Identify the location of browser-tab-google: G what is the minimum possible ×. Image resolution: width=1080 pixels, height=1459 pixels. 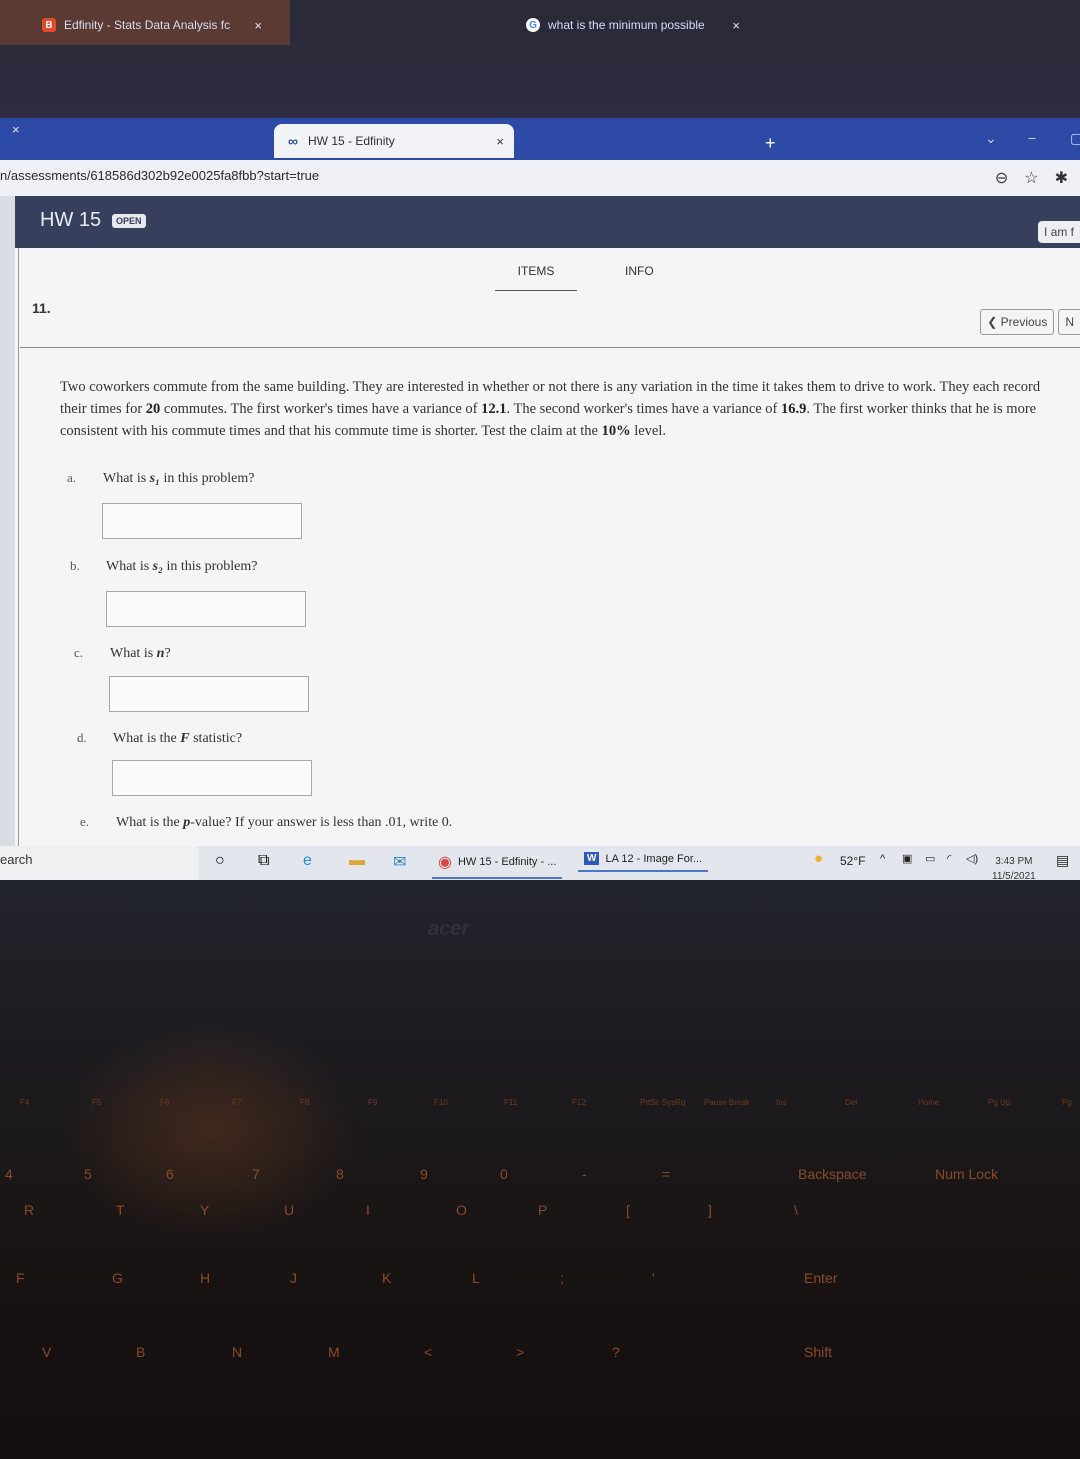
(635, 25).